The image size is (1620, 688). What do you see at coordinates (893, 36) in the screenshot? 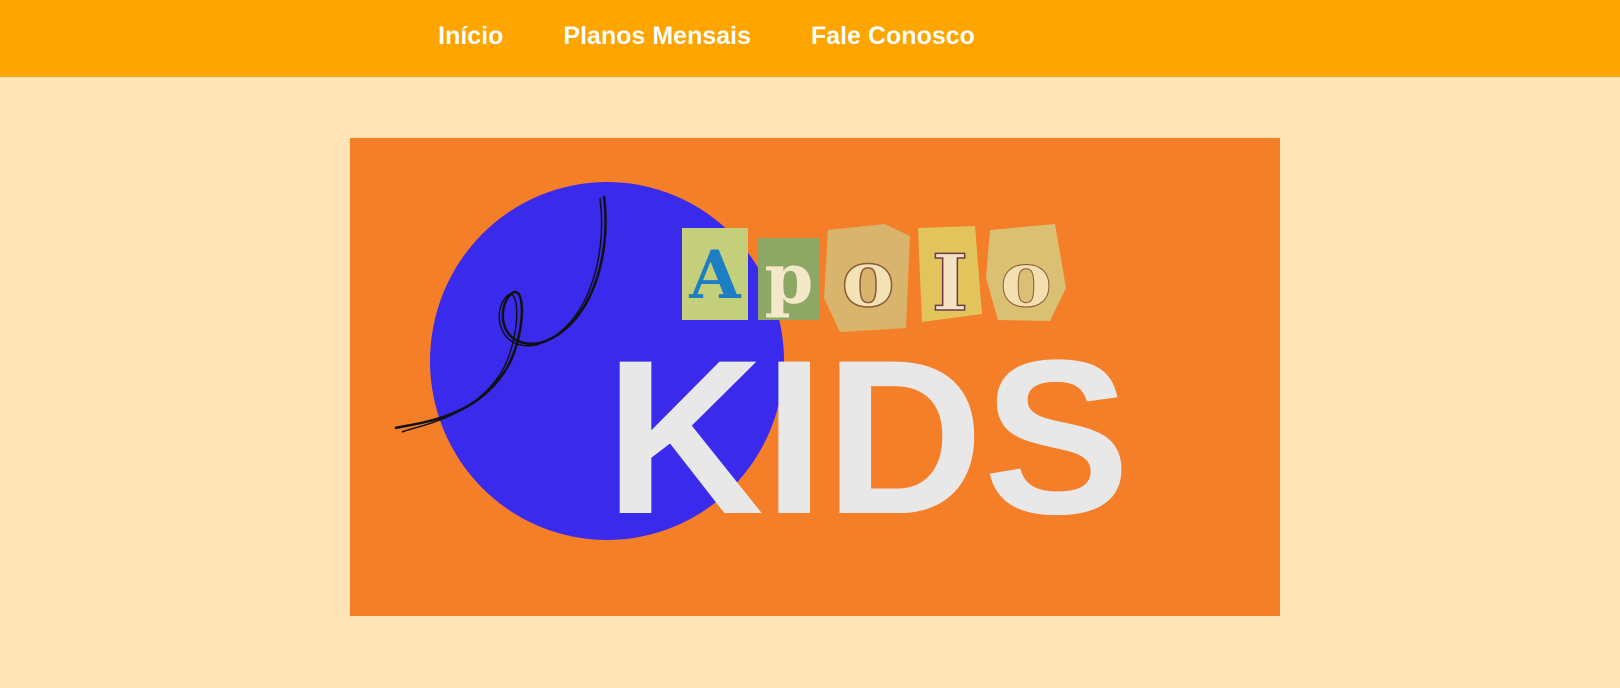
I see `nav-link-fale-conosco: Fale Conosco` at bounding box center [893, 36].